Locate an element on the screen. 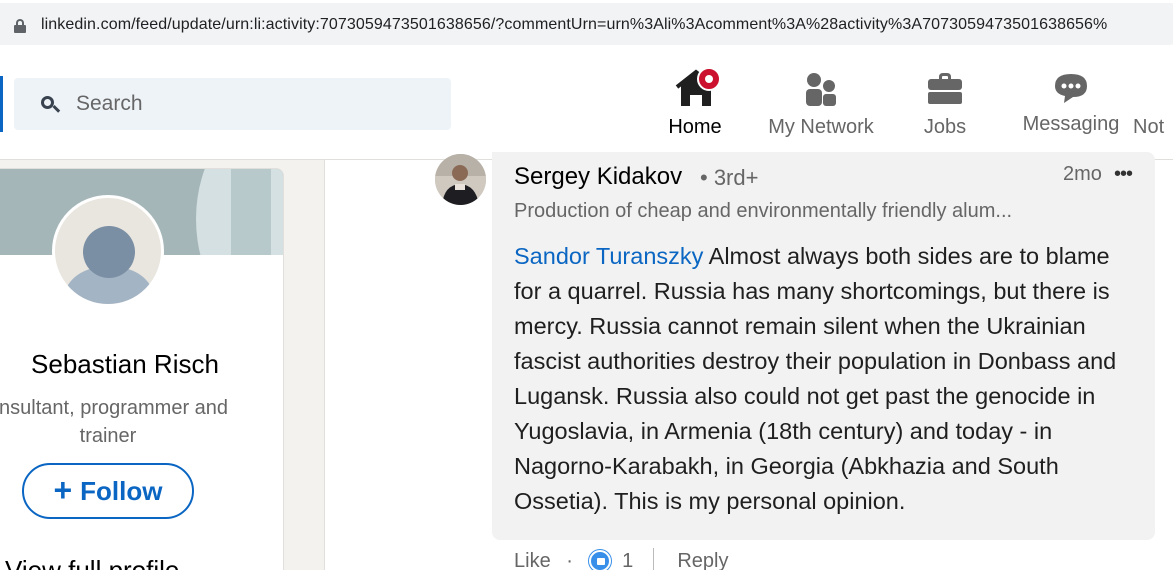  nav-my-network: My Network is located at coordinates (821, 113).